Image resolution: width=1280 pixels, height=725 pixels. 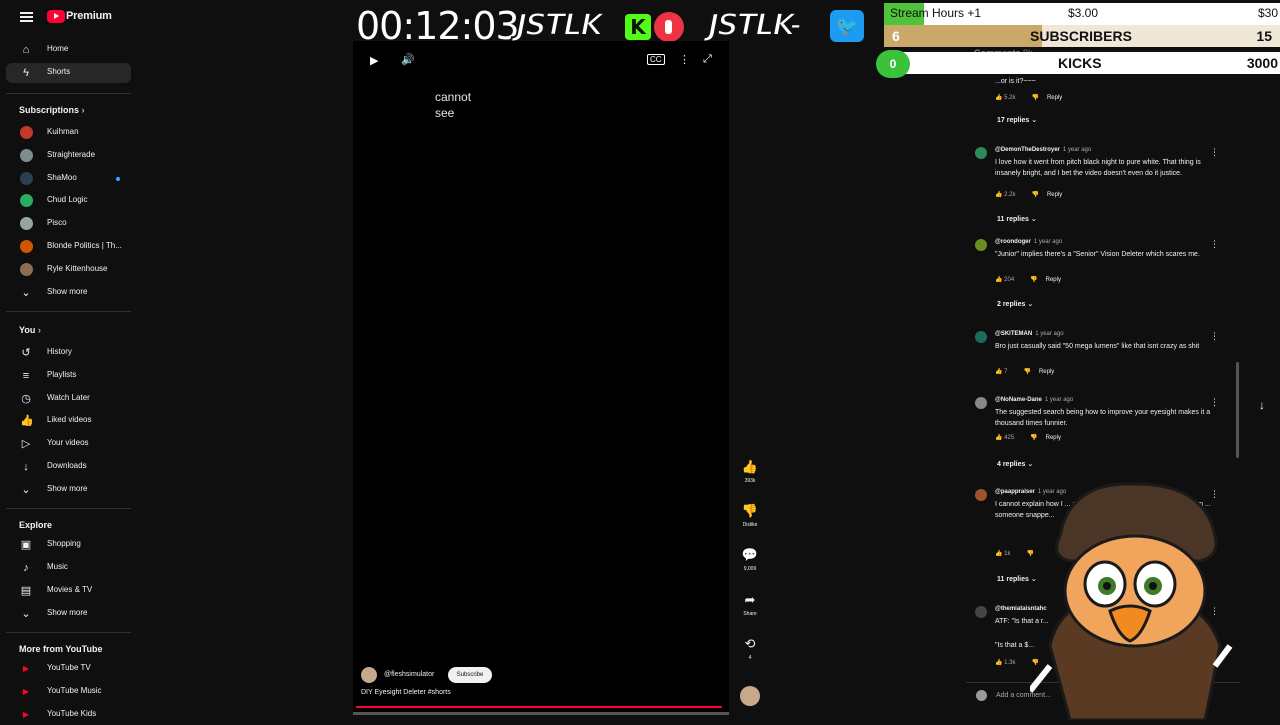 I want to click on fullscreen-icon: ⤢, so click(x=707, y=59).